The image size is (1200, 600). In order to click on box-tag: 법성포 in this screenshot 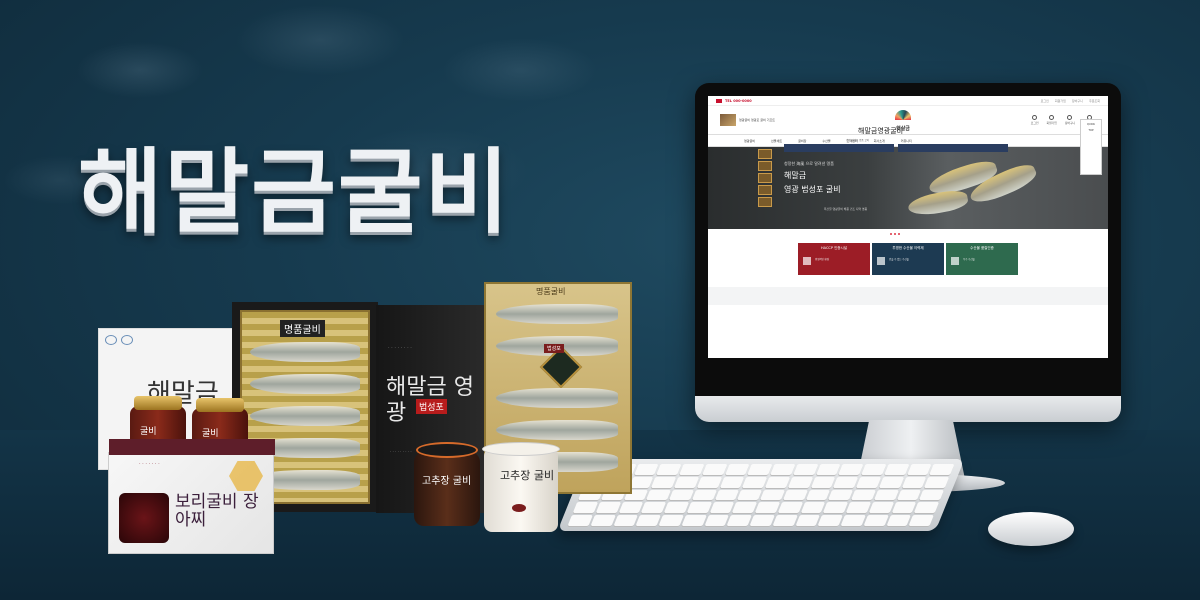, I will do `click(554, 348)`.